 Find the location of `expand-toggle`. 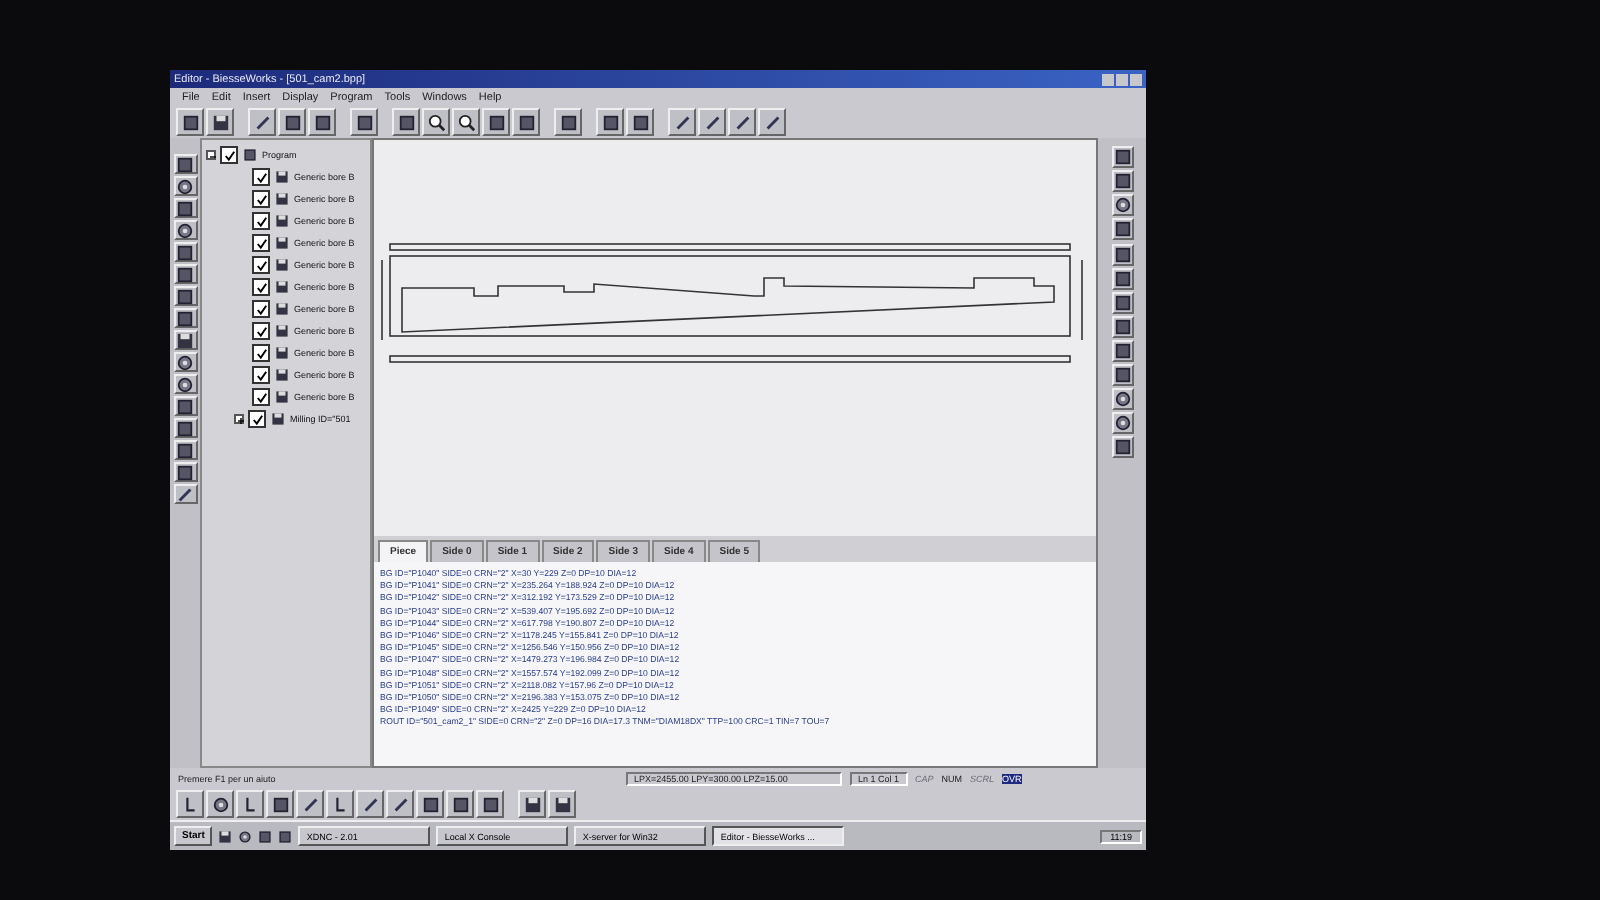

expand-toggle is located at coordinates (239, 419).